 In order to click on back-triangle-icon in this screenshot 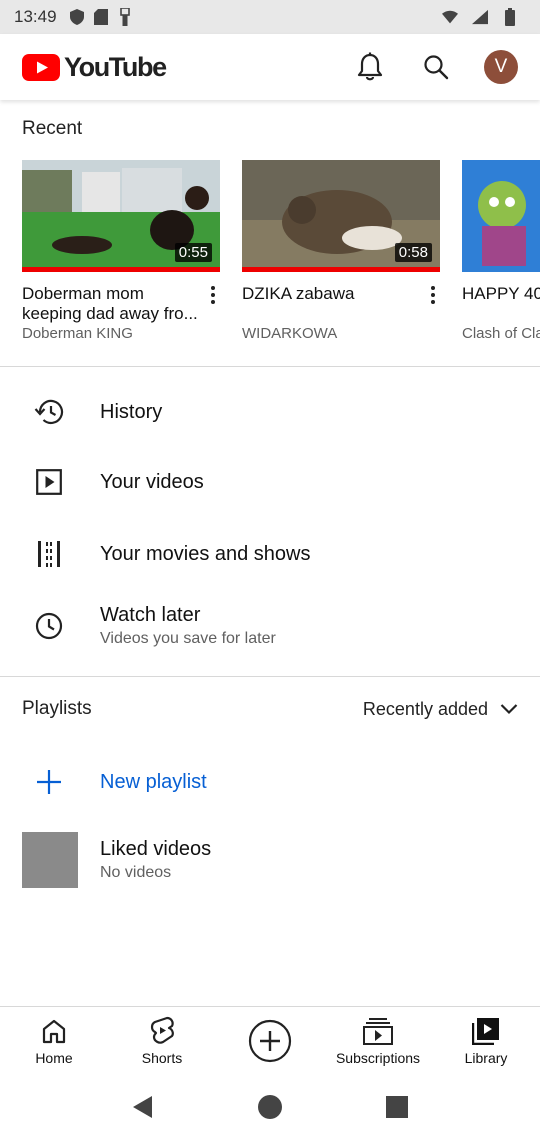, I will do `click(143, 1107)`.